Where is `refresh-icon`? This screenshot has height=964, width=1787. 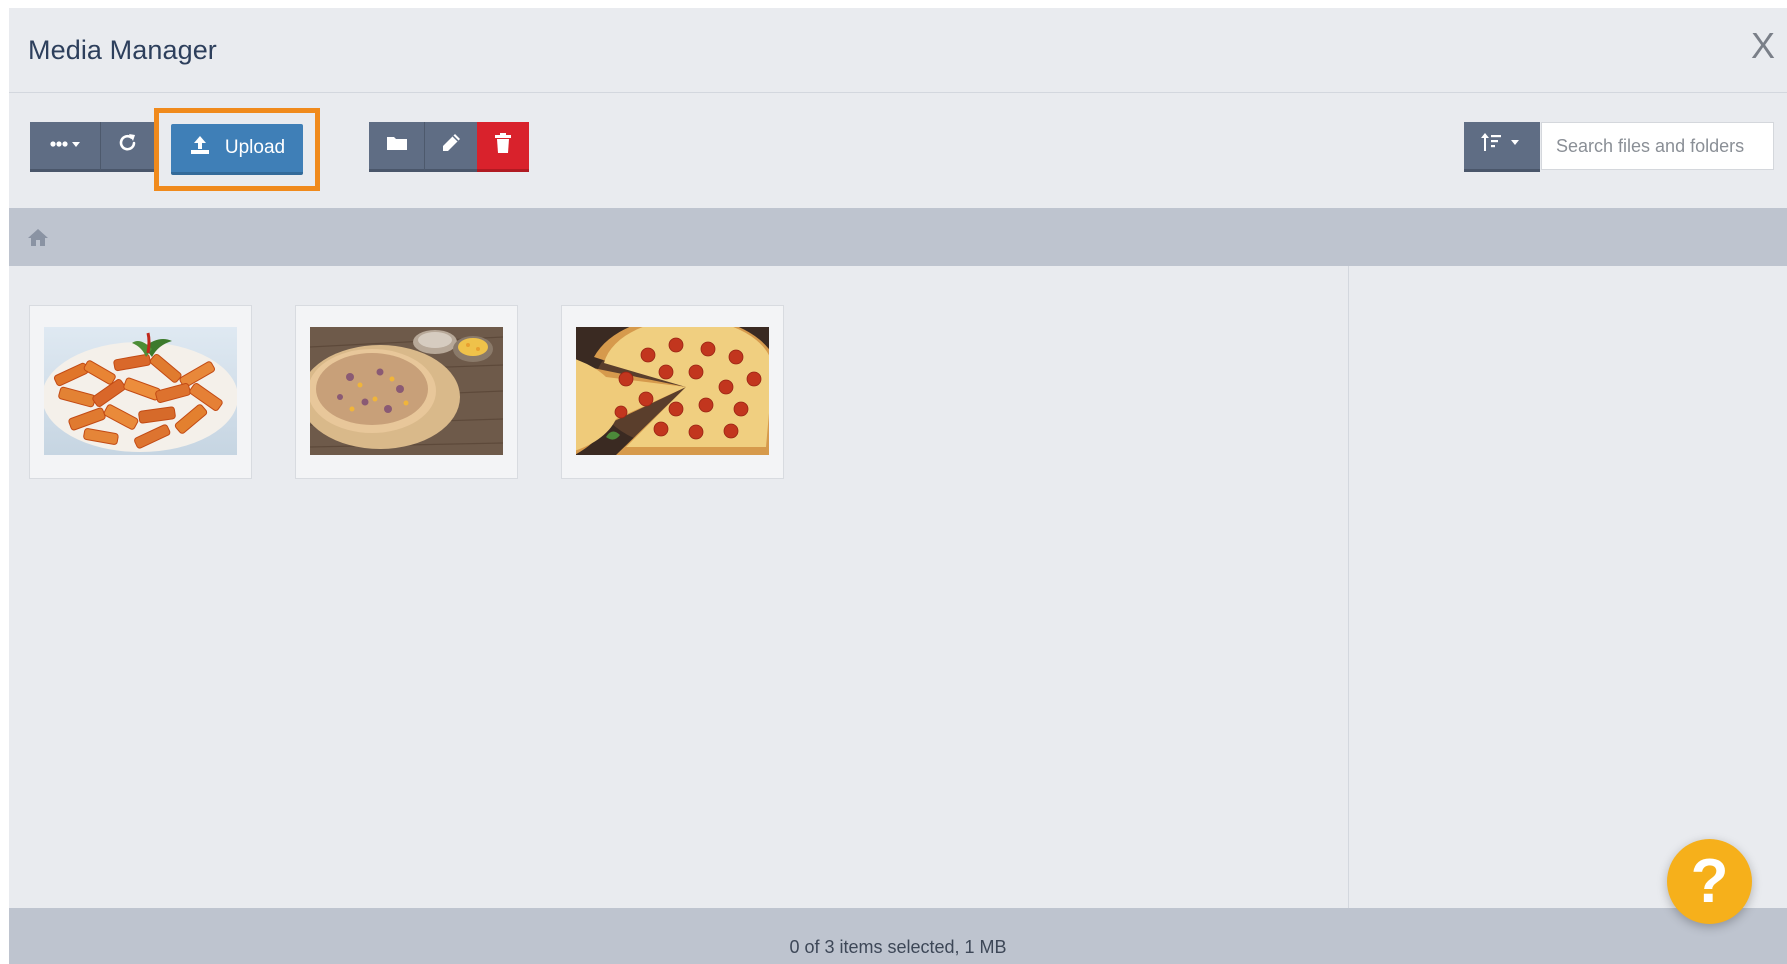
refresh-icon is located at coordinates (128, 145).